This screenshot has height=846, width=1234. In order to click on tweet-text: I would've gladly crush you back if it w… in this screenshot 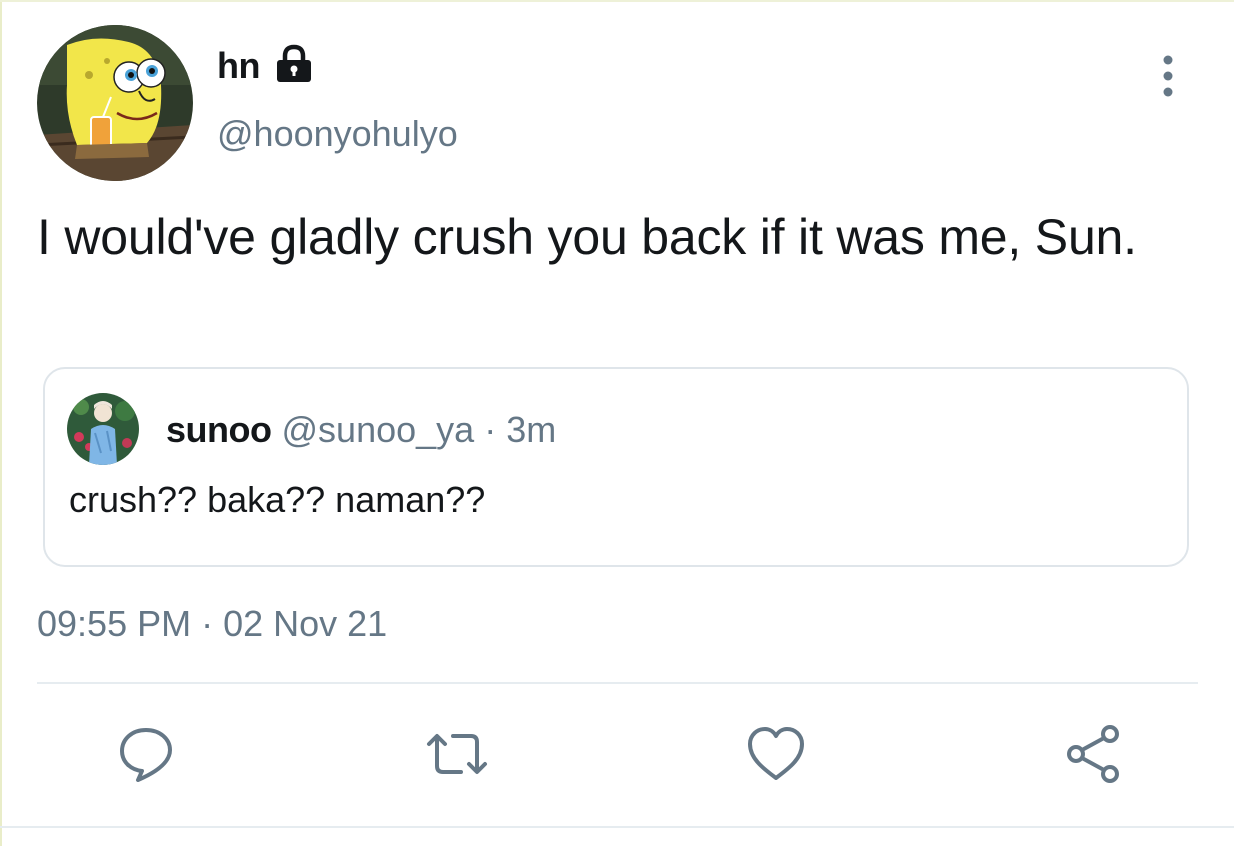, I will do `click(587, 237)`.